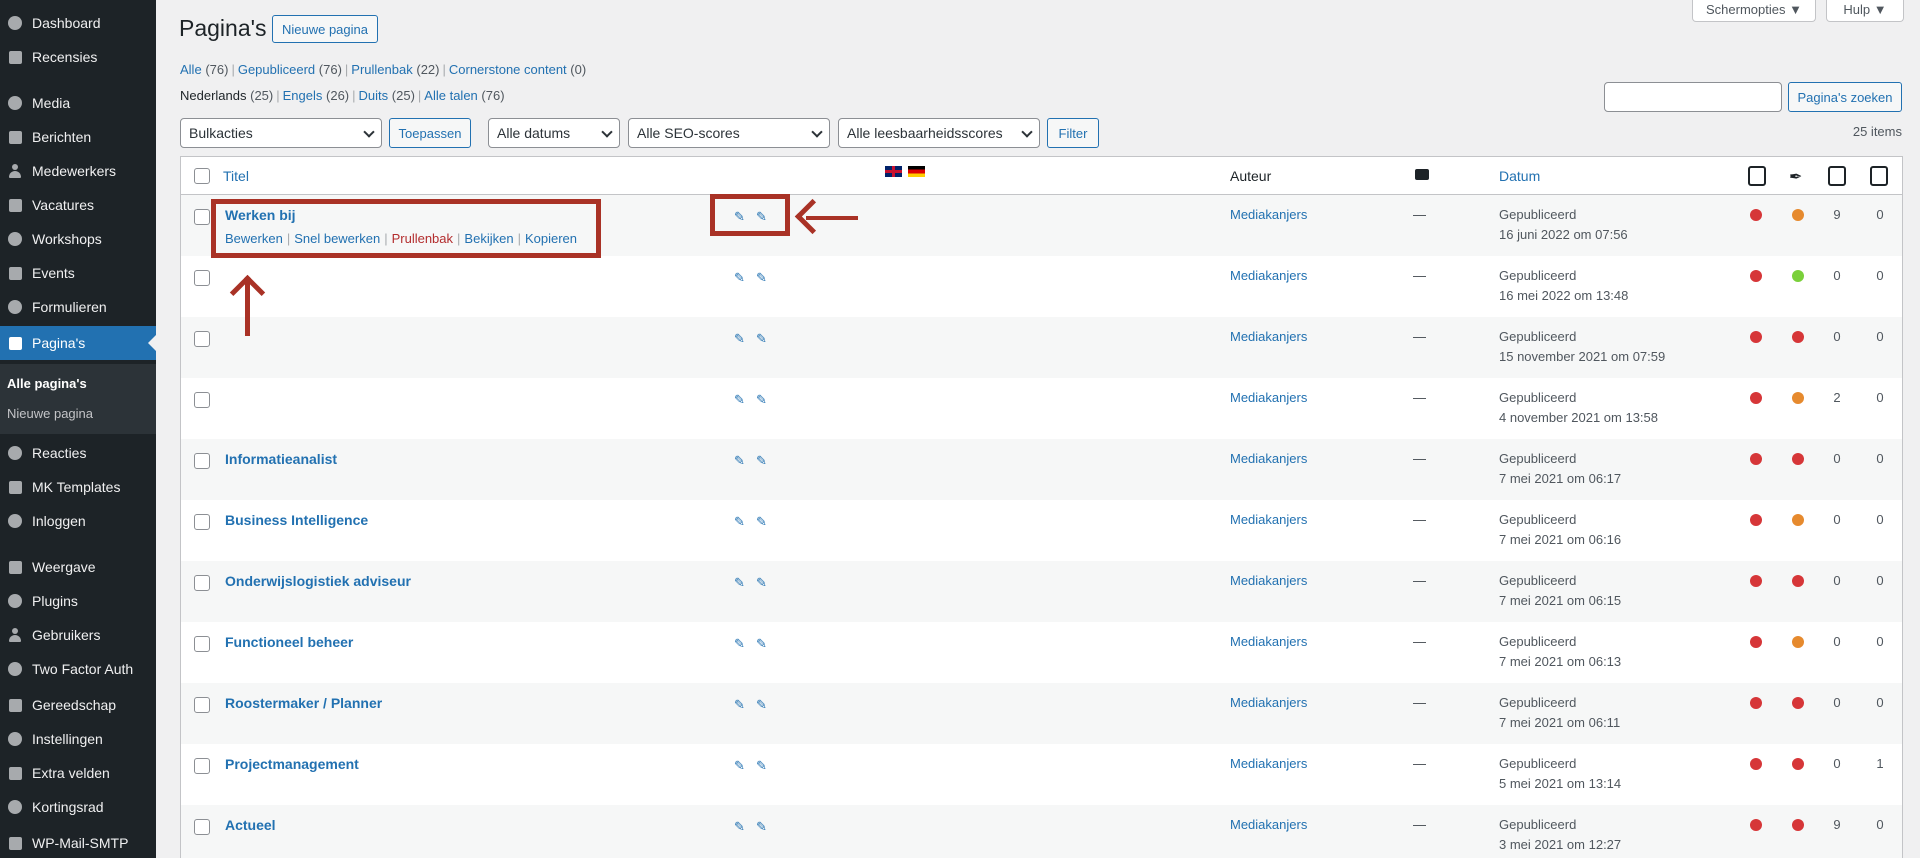  What do you see at coordinates (395, 69) in the screenshot?
I see `view-filter-prullenbak: Prullenbak (22)` at bounding box center [395, 69].